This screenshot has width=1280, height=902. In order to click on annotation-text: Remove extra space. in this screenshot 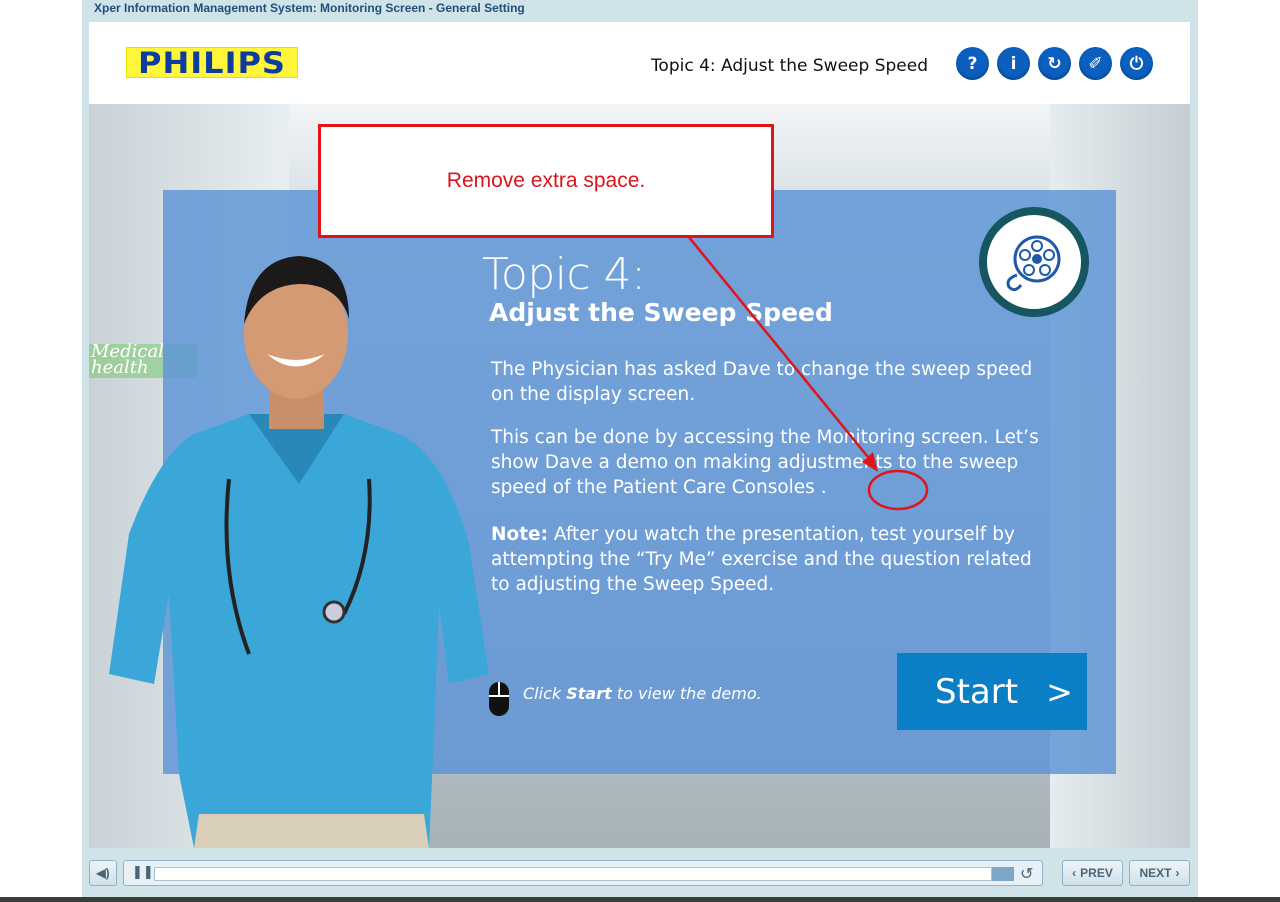, I will do `click(546, 180)`.